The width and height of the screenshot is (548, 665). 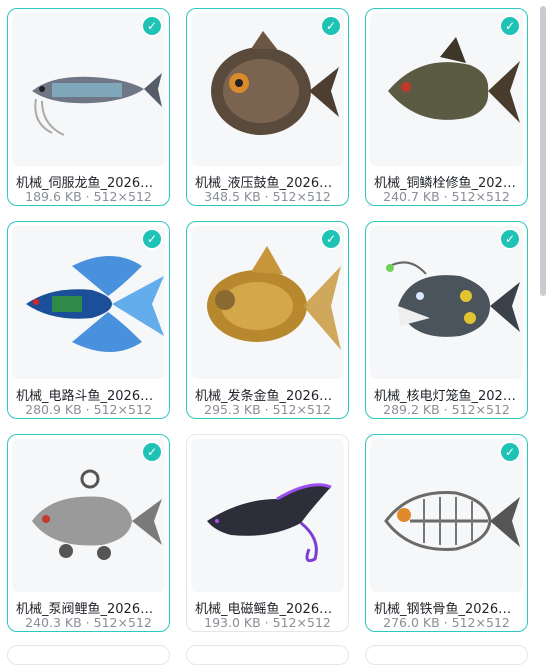 I want to click on file-meta: 240.3 KB · 512×512, so click(x=88, y=622).